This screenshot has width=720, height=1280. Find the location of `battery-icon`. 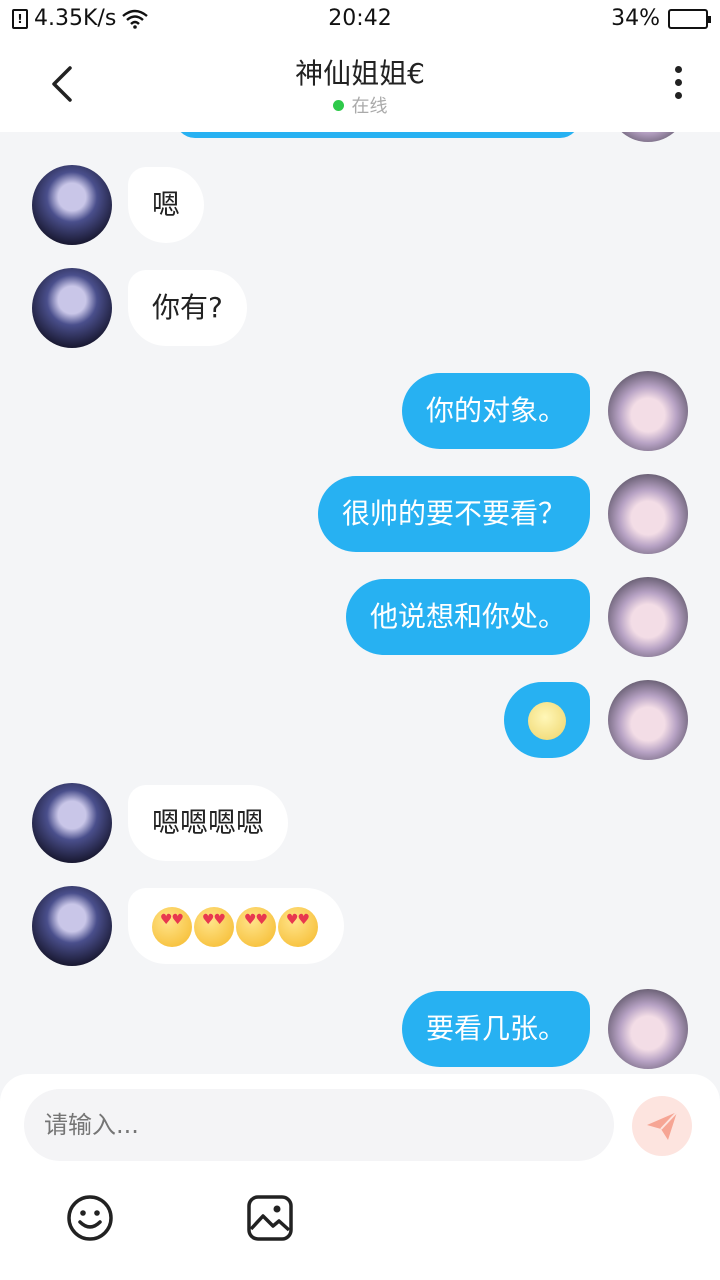

battery-icon is located at coordinates (689, 18).